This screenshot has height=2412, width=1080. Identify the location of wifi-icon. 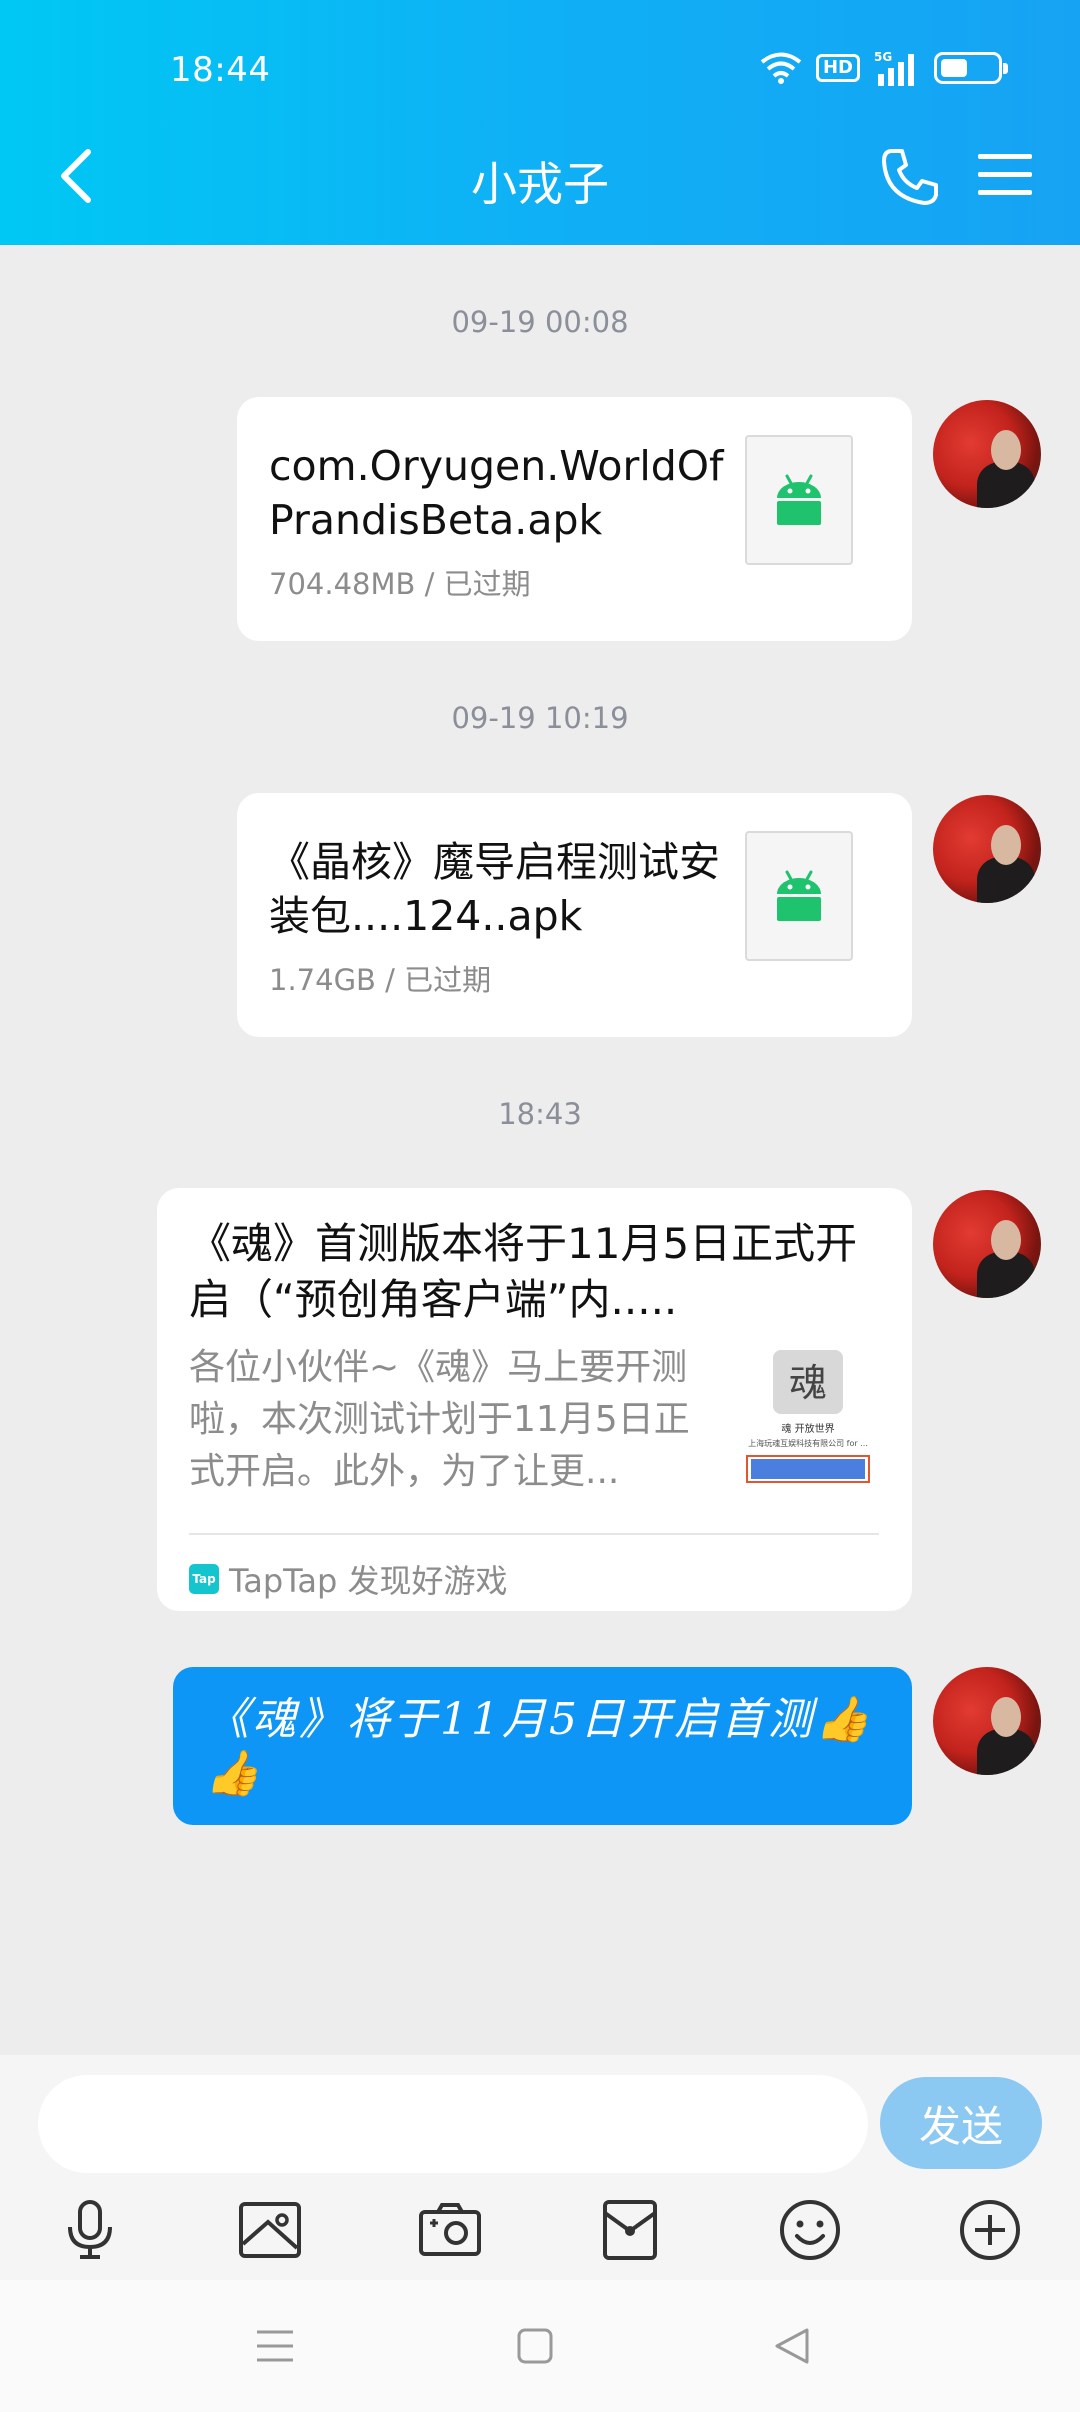
(781, 68).